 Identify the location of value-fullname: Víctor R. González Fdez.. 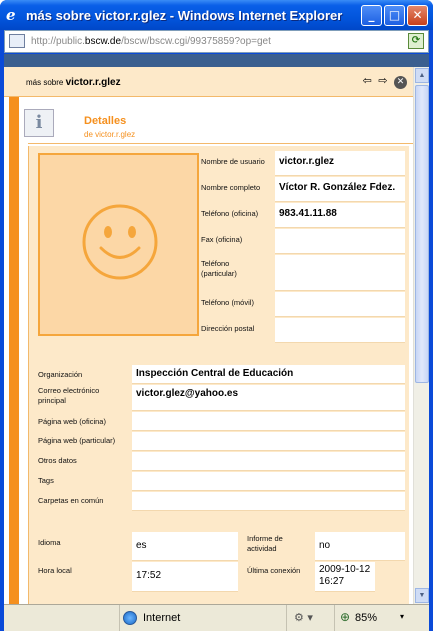
(340, 189).